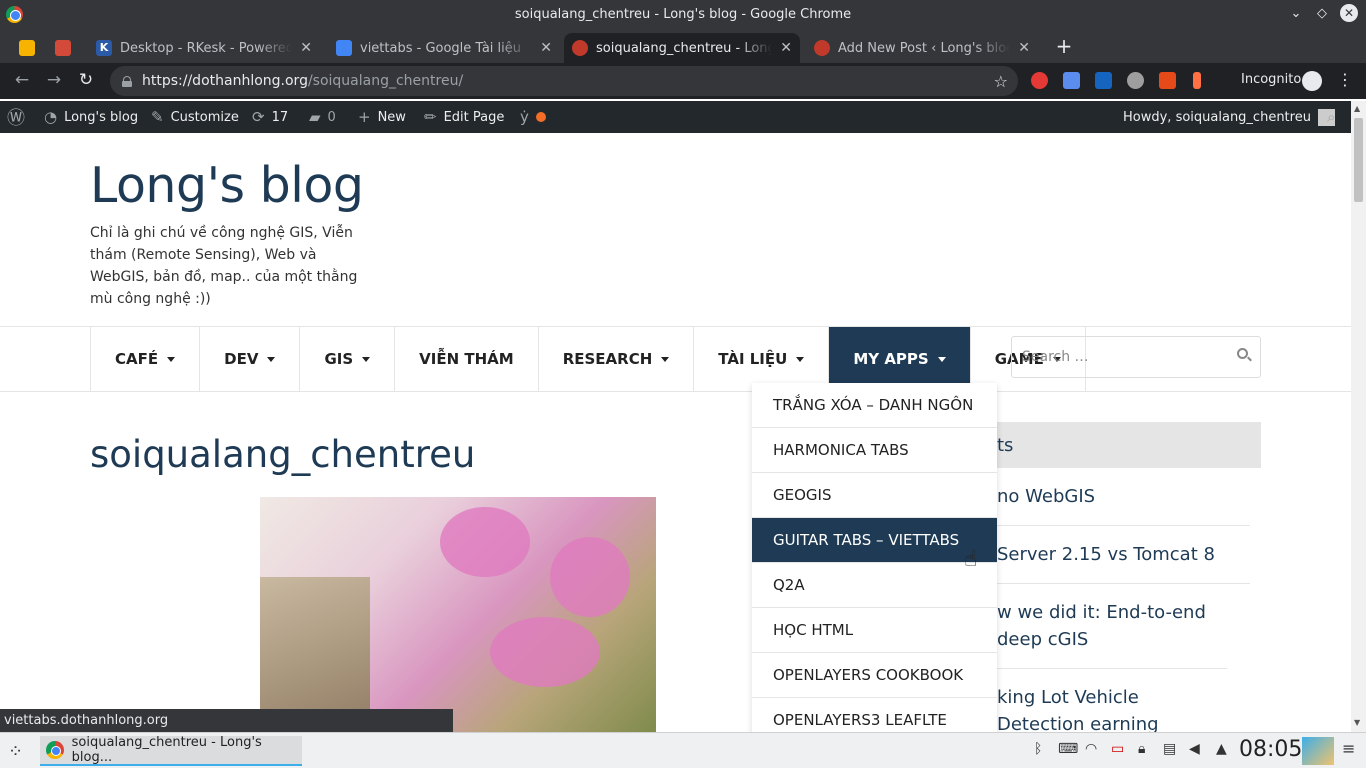 The width and height of the screenshot is (1366, 768). Describe the element at coordinates (874, 450) in the screenshot. I see `submenu-item: HARMONICA TABS` at that location.